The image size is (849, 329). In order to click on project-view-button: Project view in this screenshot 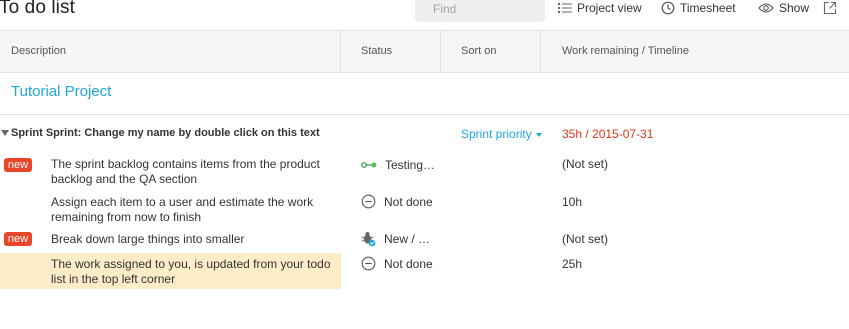, I will do `click(600, 8)`.